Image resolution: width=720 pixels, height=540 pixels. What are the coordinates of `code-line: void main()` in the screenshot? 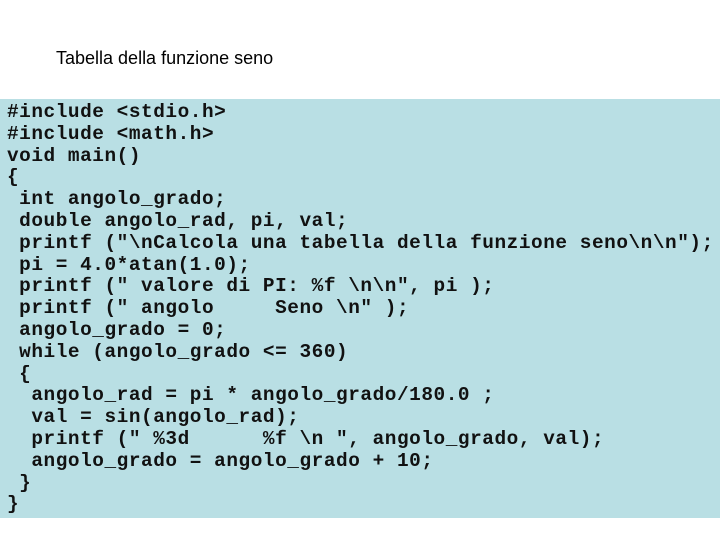 It's located at (74, 155).